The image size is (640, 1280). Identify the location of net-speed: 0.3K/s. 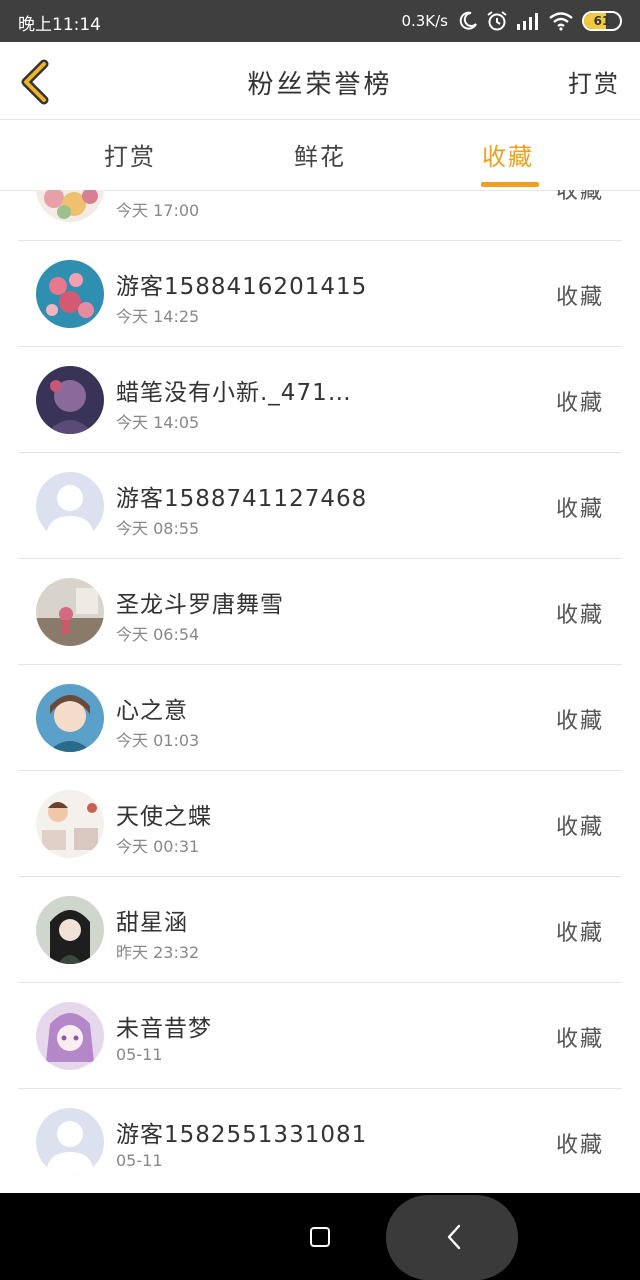
(424, 21).